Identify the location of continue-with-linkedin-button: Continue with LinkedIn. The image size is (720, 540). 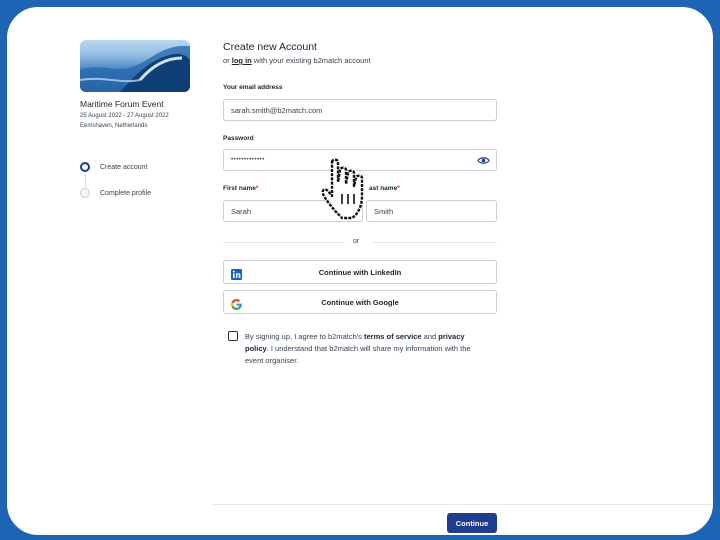
(360, 272).